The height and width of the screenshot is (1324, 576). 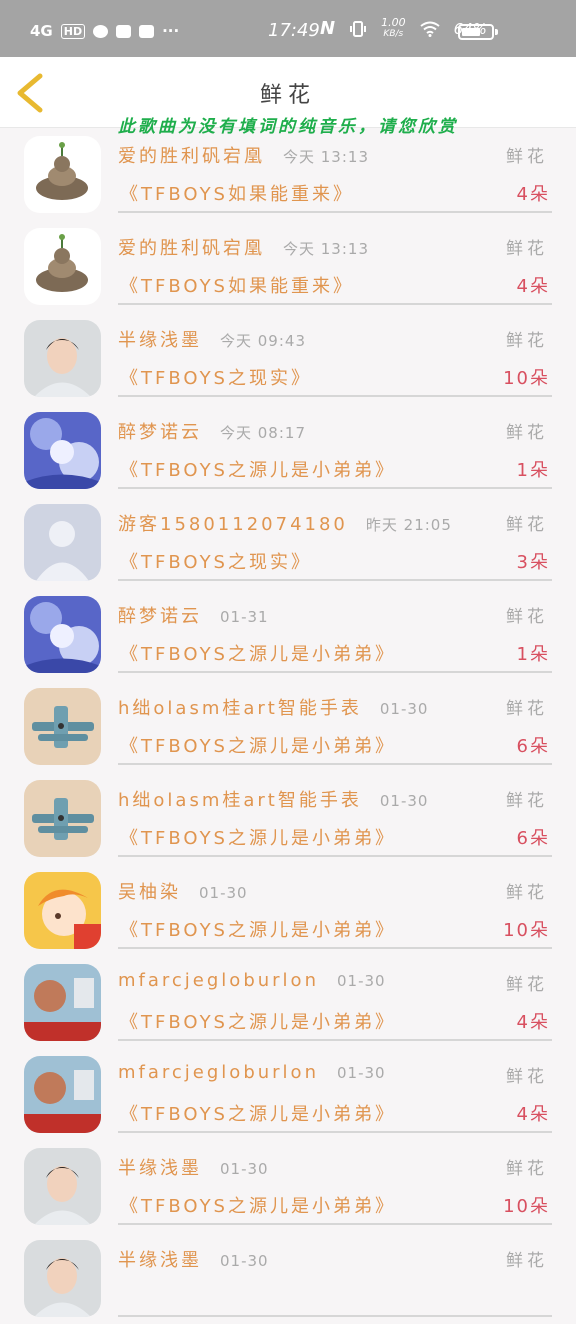 I want to click on net-speed-value: 1.00, so click(x=393, y=22).